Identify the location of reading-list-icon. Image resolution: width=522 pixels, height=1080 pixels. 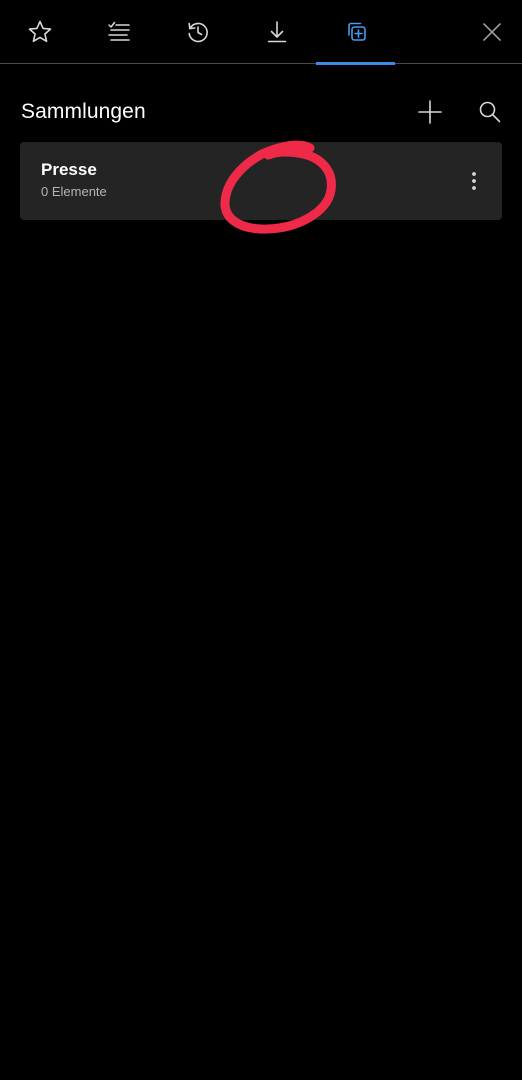
(118, 31).